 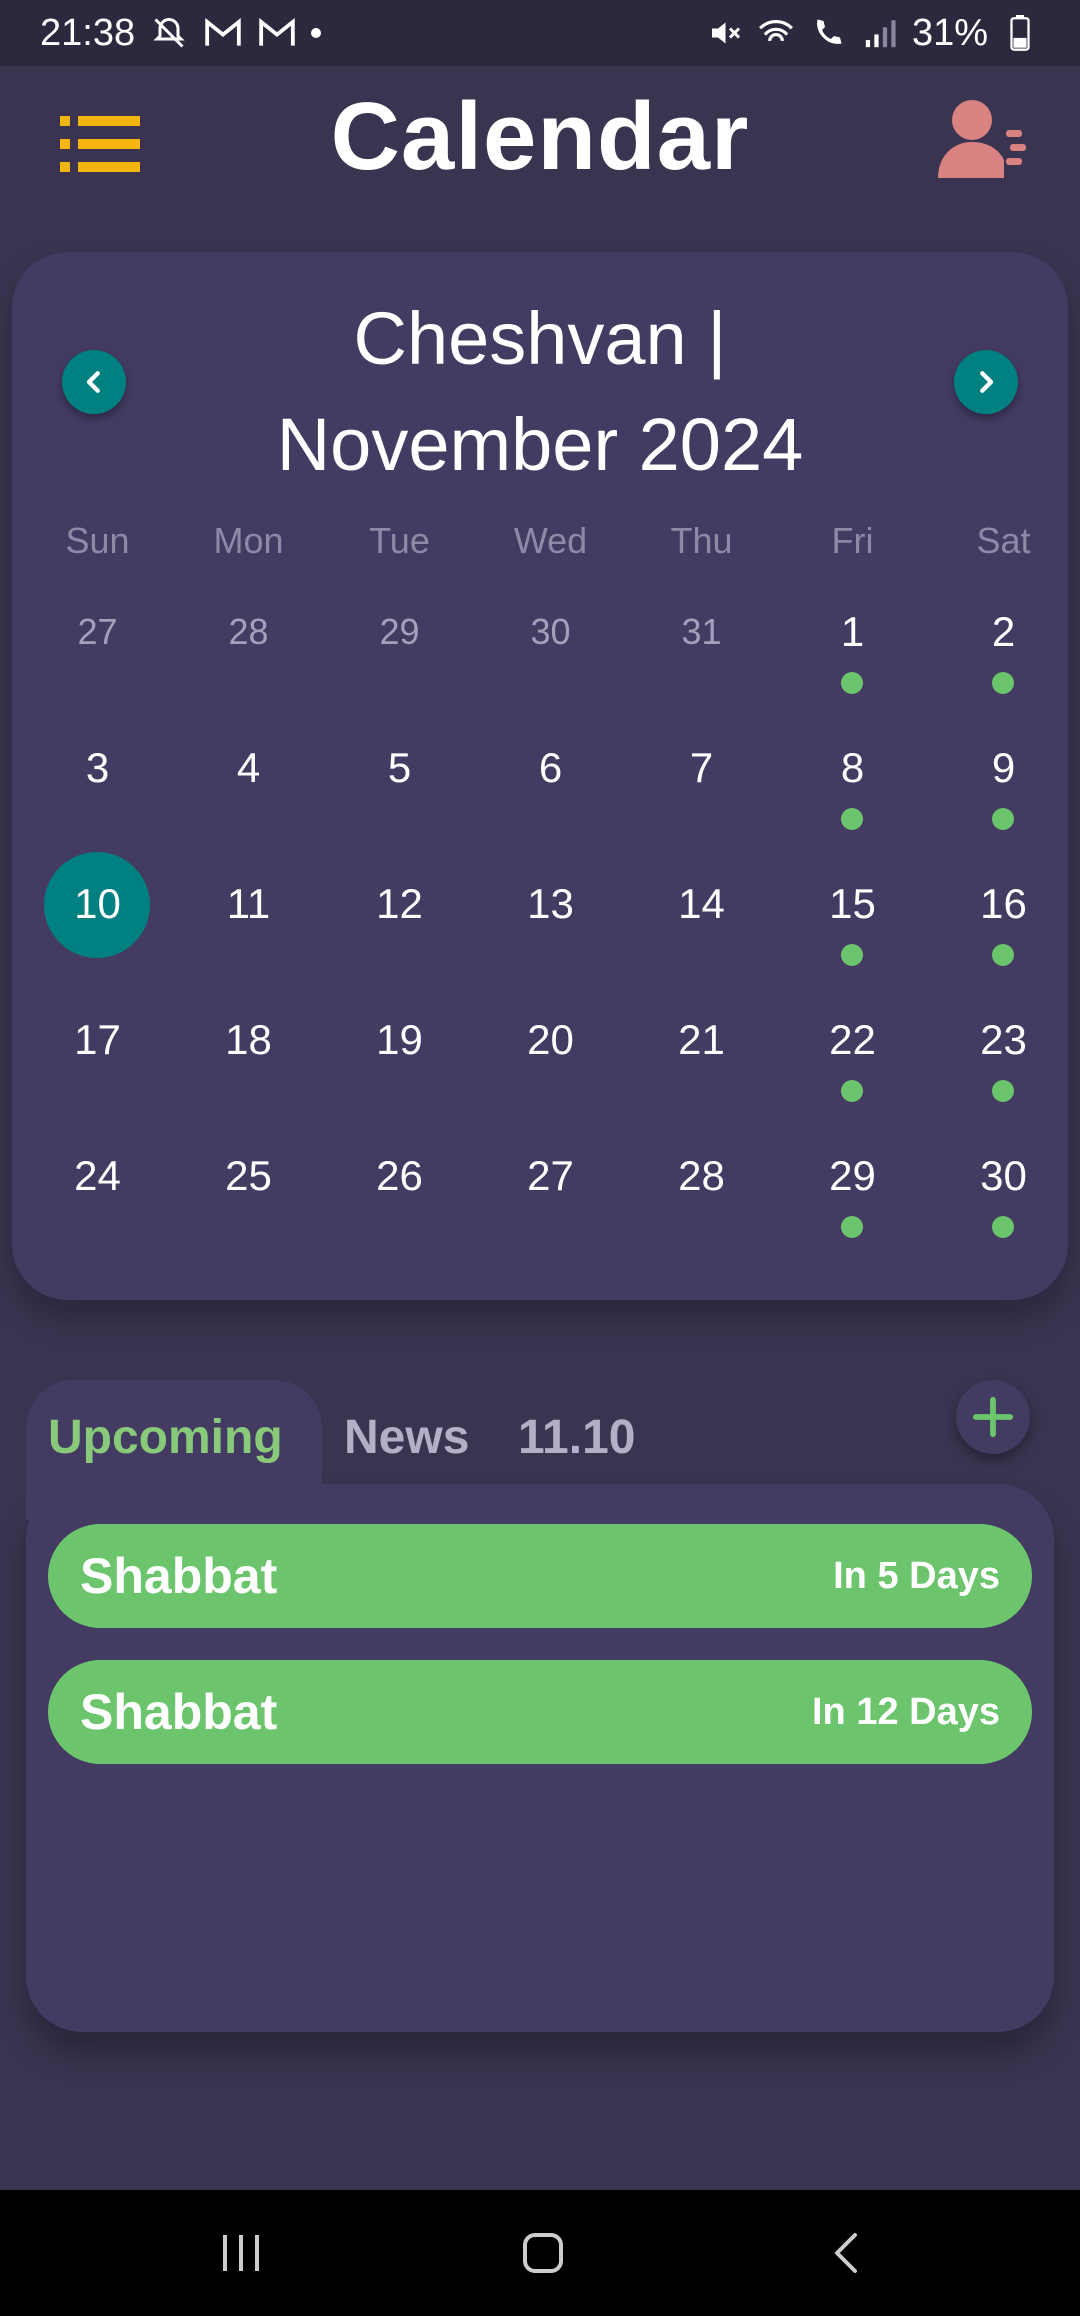 What do you see at coordinates (852, 903) in the screenshot?
I see `day-number: 15` at bounding box center [852, 903].